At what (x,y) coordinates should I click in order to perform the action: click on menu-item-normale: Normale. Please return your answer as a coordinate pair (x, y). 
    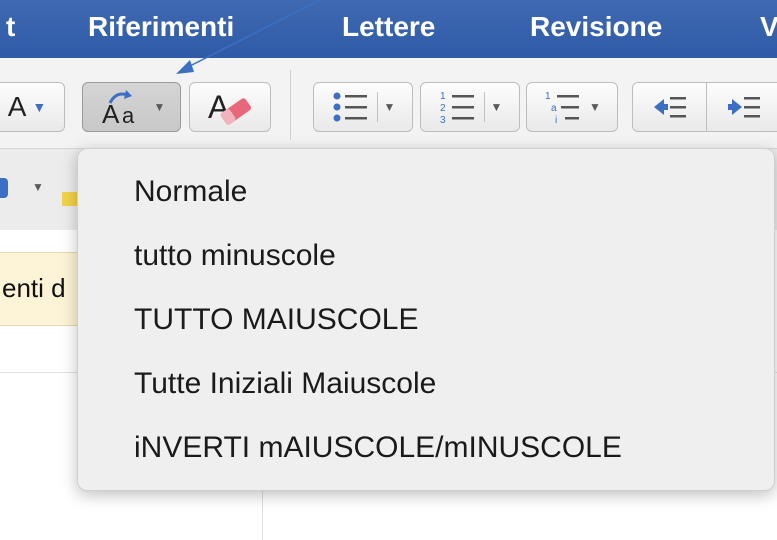
    Looking at the image, I should click on (190, 192).